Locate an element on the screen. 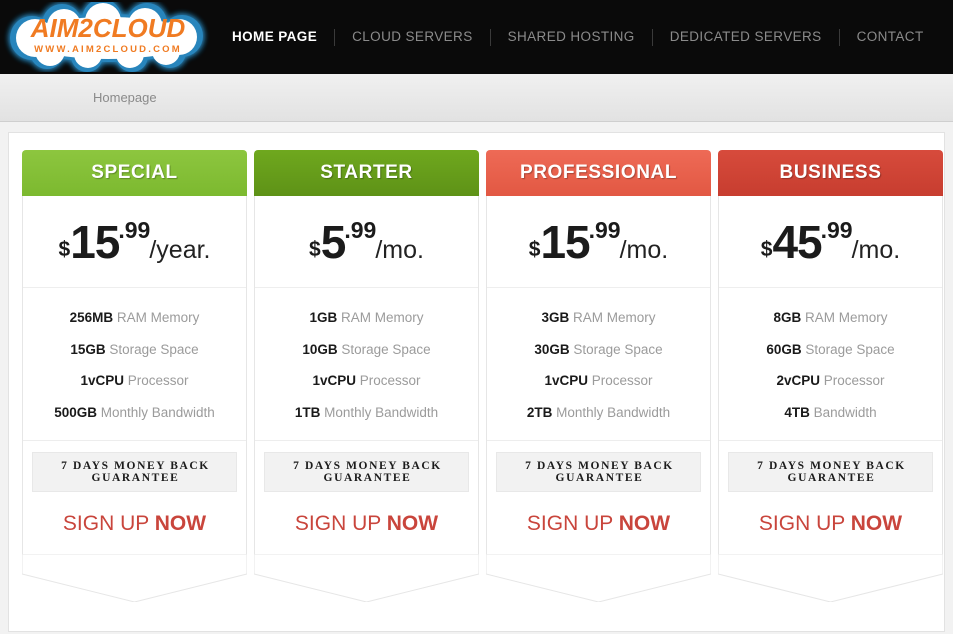  plan-price: $45.99/mo. is located at coordinates (830, 242).